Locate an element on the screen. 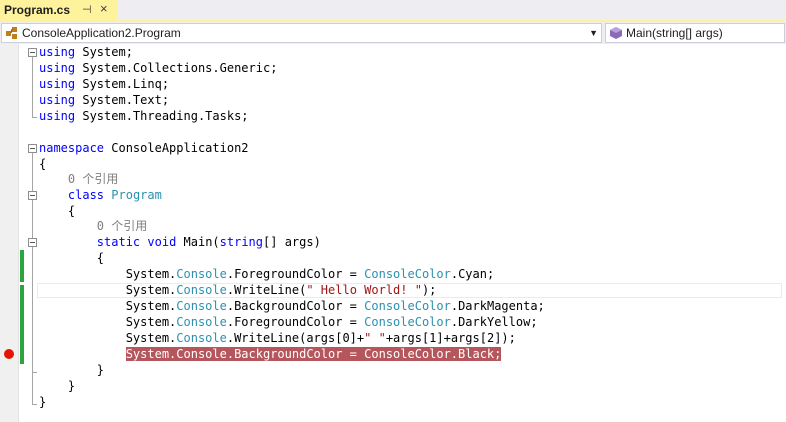 This screenshot has width=786, height=422. code-text: ); is located at coordinates (429, 290).